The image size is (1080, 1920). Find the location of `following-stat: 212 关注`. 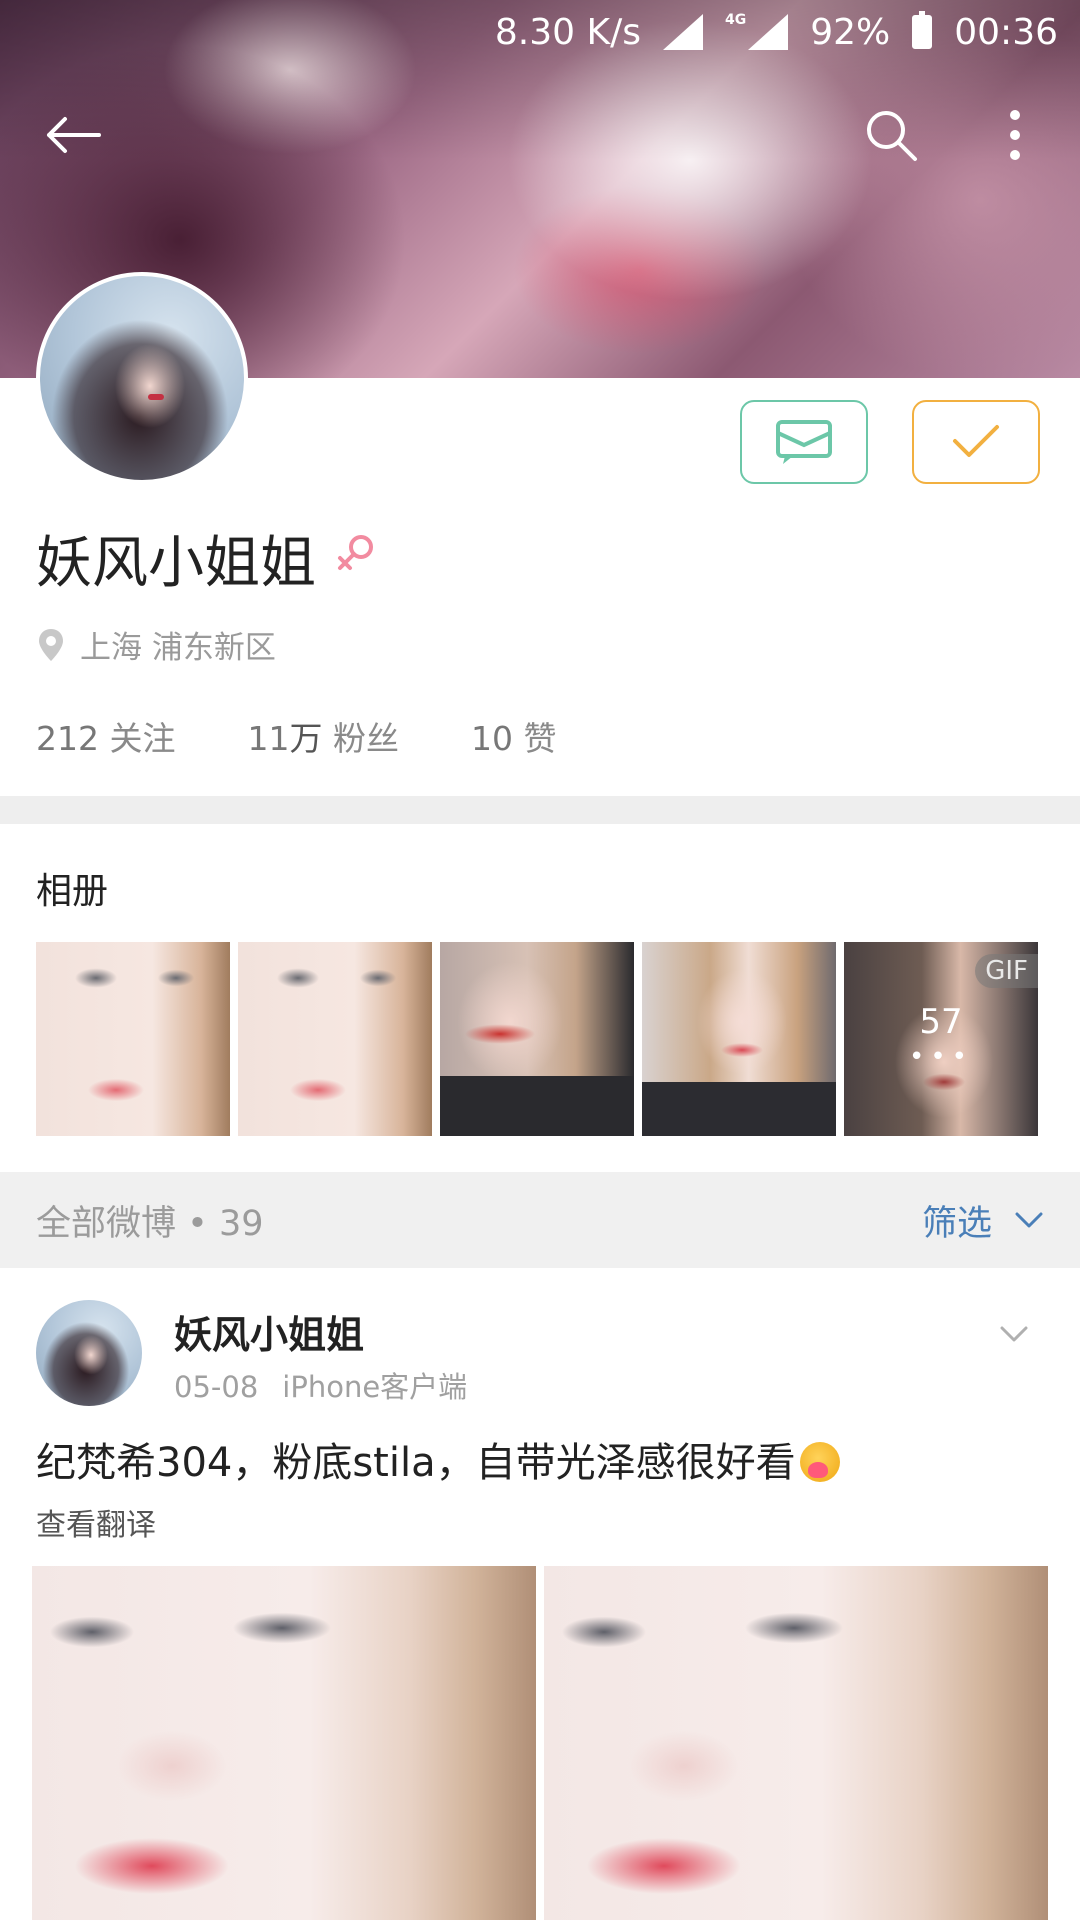

following-stat: 212 关注 is located at coordinates (106, 736).